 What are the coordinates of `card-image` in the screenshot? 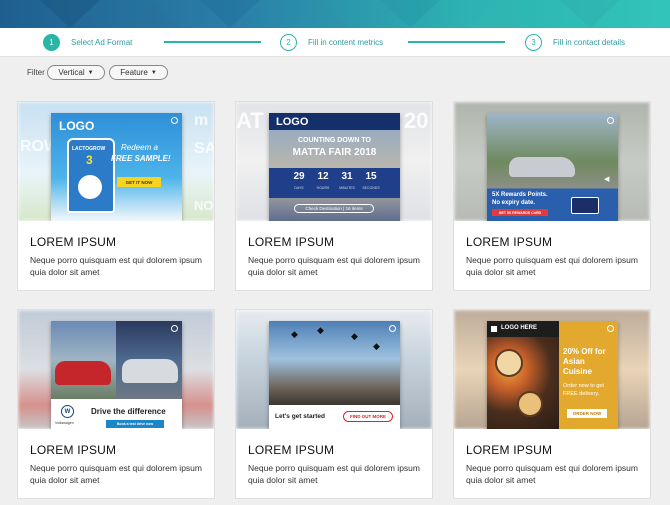 It's located at (585, 205).